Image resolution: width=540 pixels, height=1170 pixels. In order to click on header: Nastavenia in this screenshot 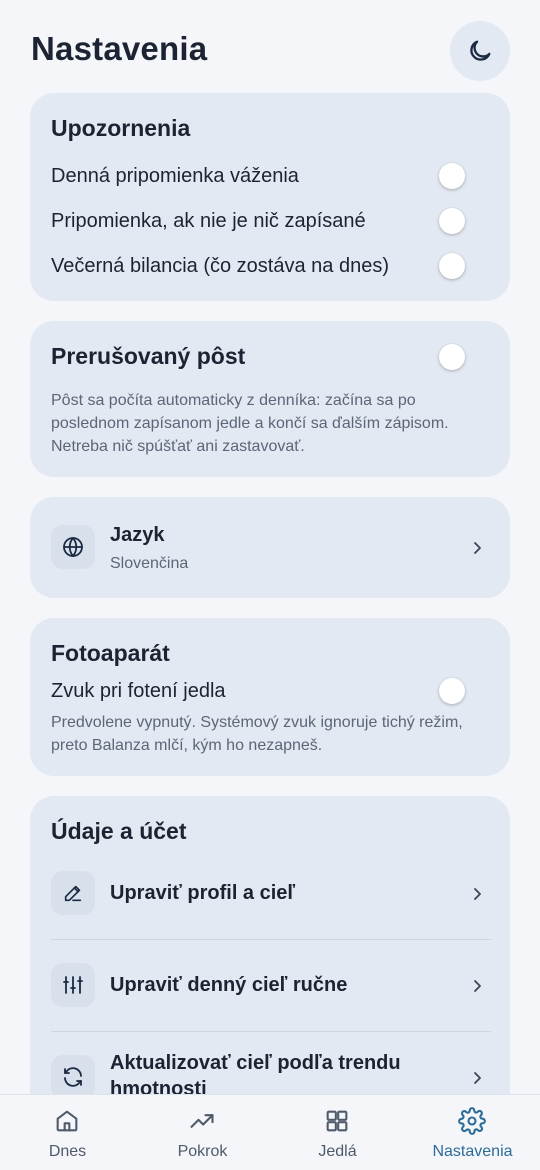, I will do `click(270, 46)`.